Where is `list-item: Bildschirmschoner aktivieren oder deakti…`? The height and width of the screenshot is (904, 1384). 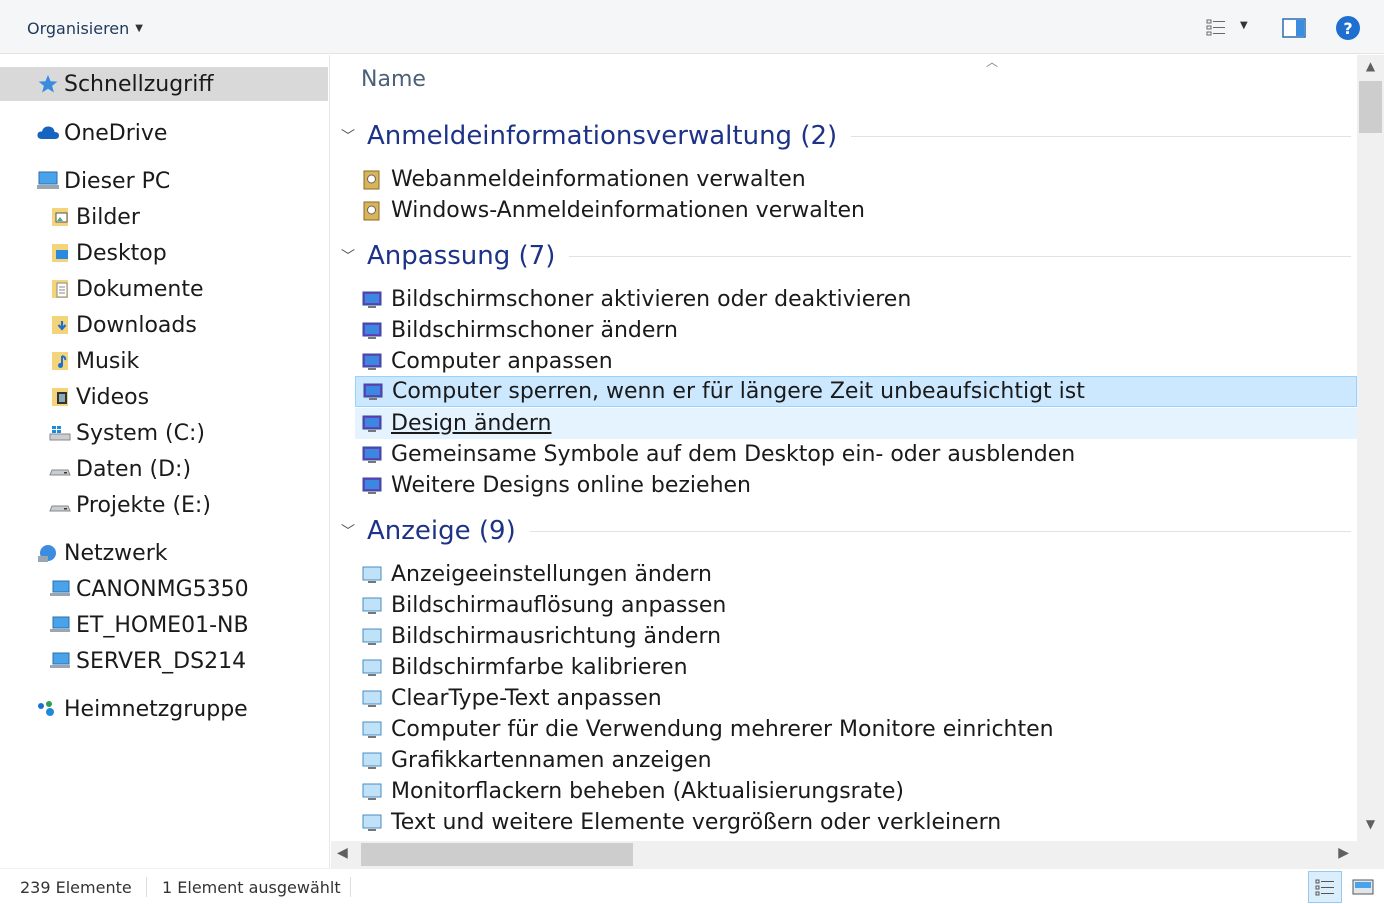 list-item: Bildschirmschoner aktivieren oder deakti… is located at coordinates (856, 299).